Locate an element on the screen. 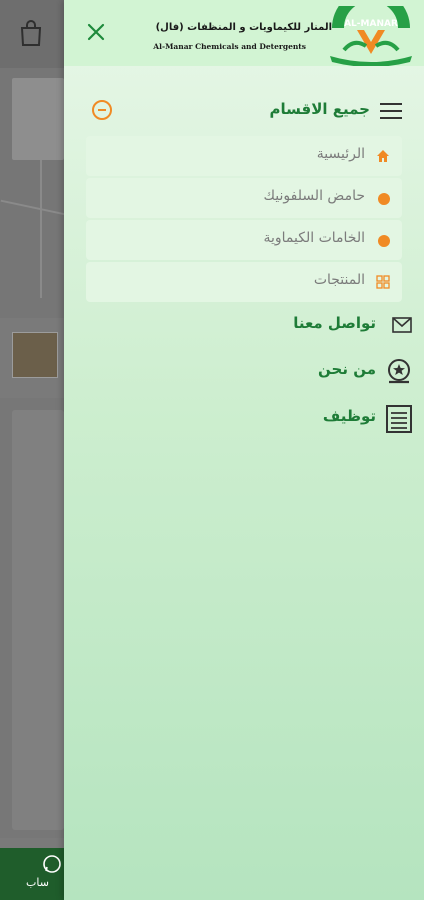  grid-icon is located at coordinates (383, 282).